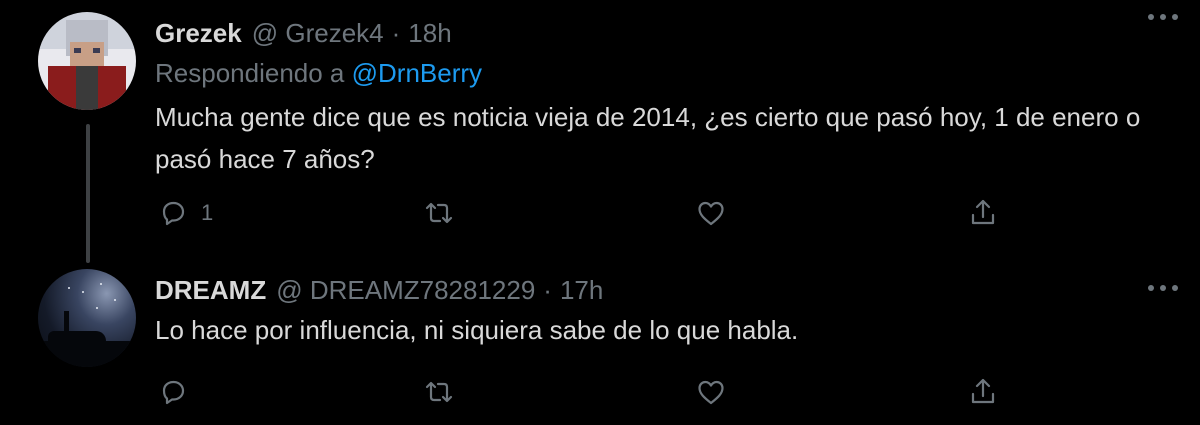 The image size is (1200, 425). I want to click on reply-count: 1, so click(207, 212).